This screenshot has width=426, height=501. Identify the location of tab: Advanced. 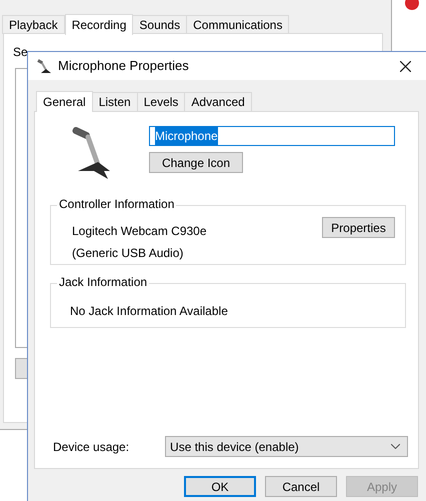
(218, 101).